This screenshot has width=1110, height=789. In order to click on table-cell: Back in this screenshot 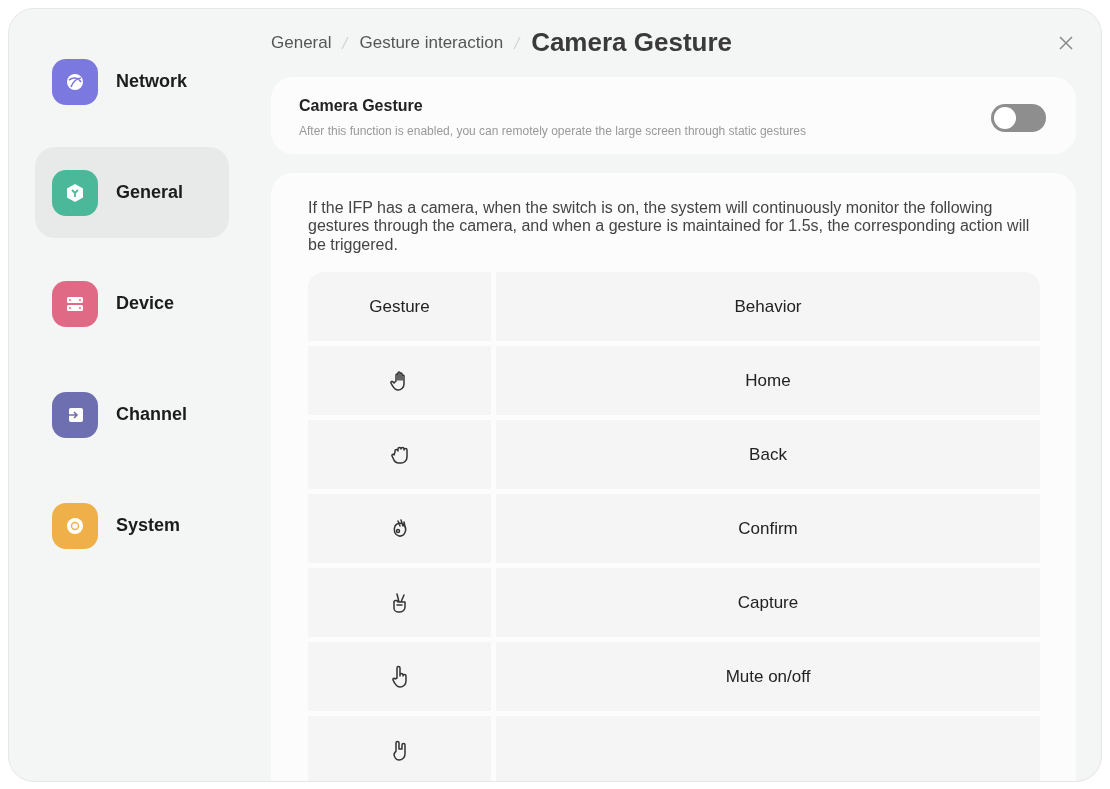, I will do `click(768, 455)`.